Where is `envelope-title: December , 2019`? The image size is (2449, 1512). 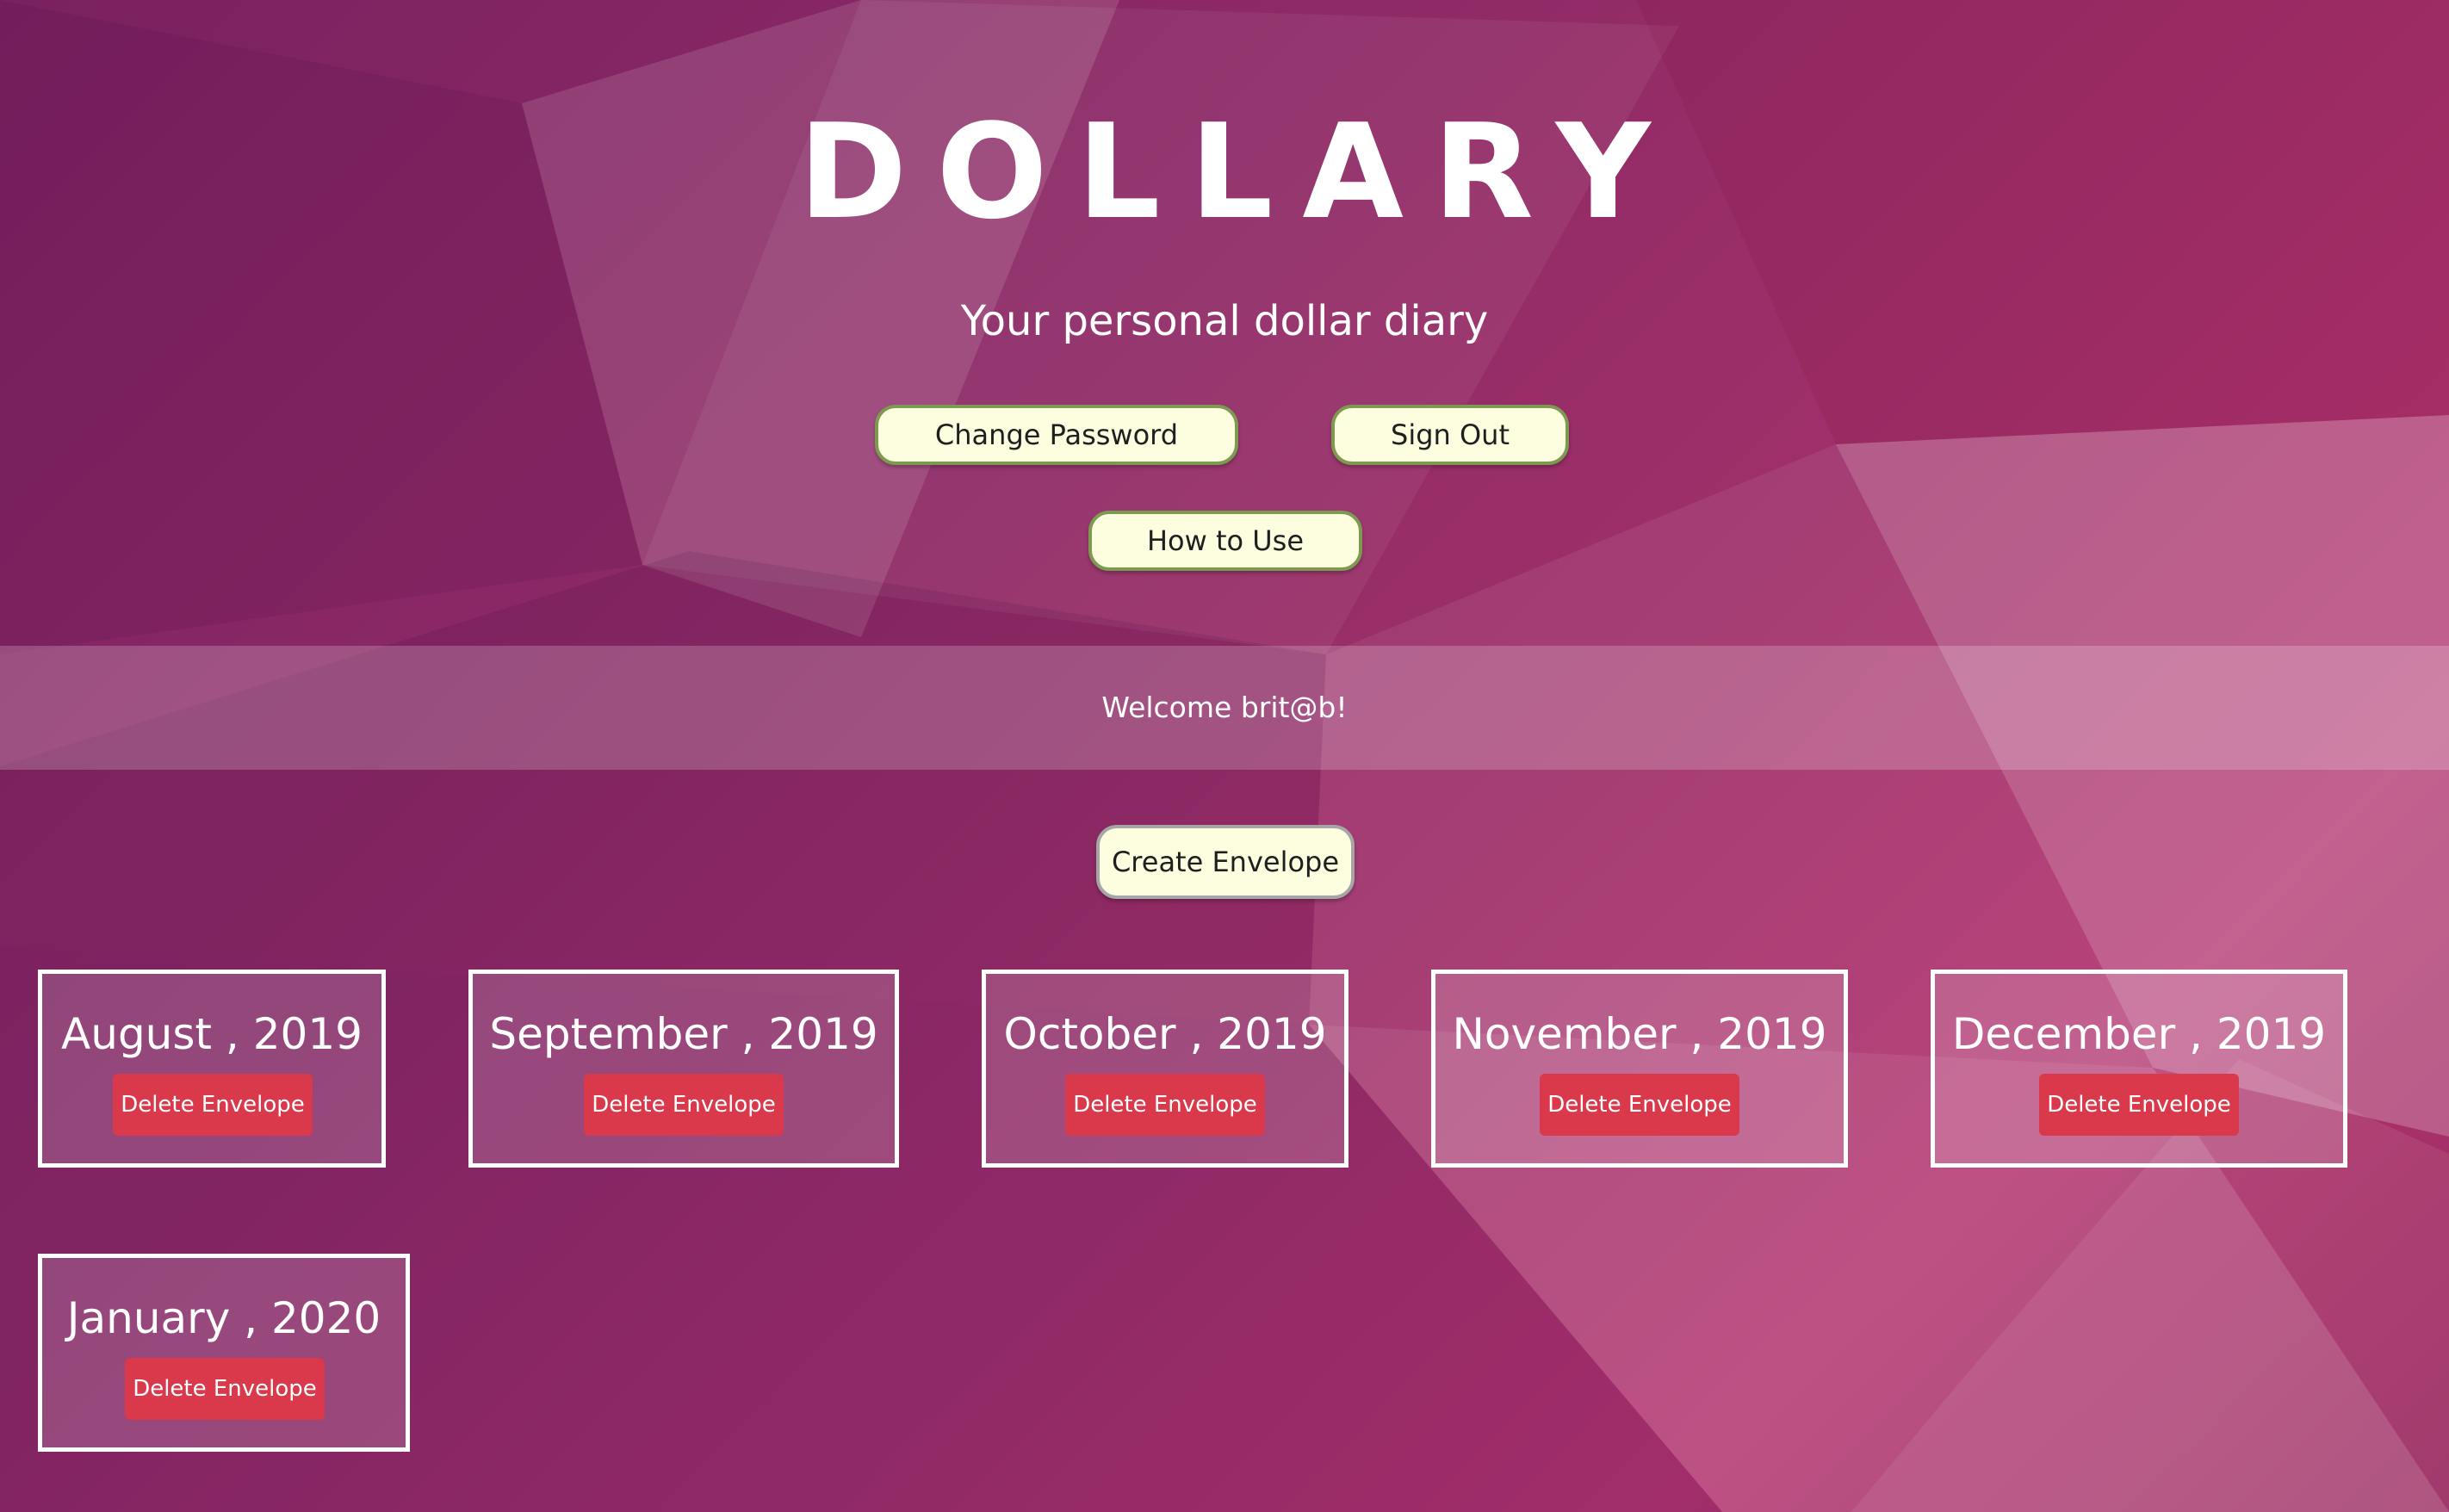
envelope-title: December , 2019 is located at coordinates (2139, 1034).